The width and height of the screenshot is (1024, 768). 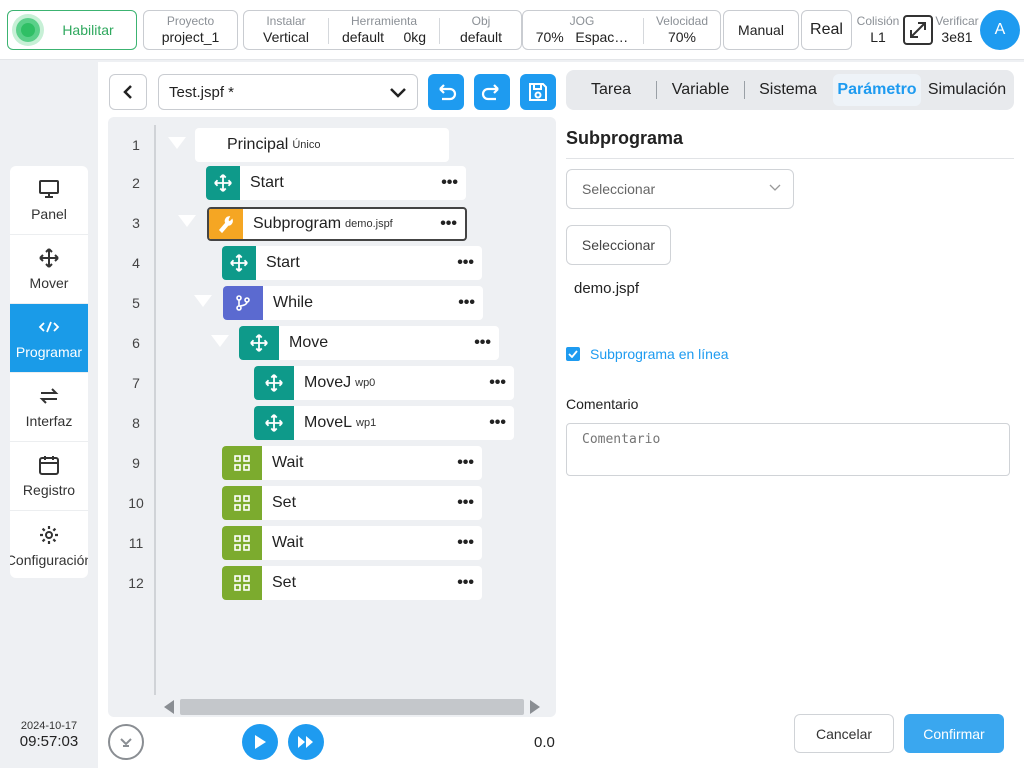 What do you see at coordinates (761, 30) in the screenshot?
I see `manual-mode-button: Manual` at bounding box center [761, 30].